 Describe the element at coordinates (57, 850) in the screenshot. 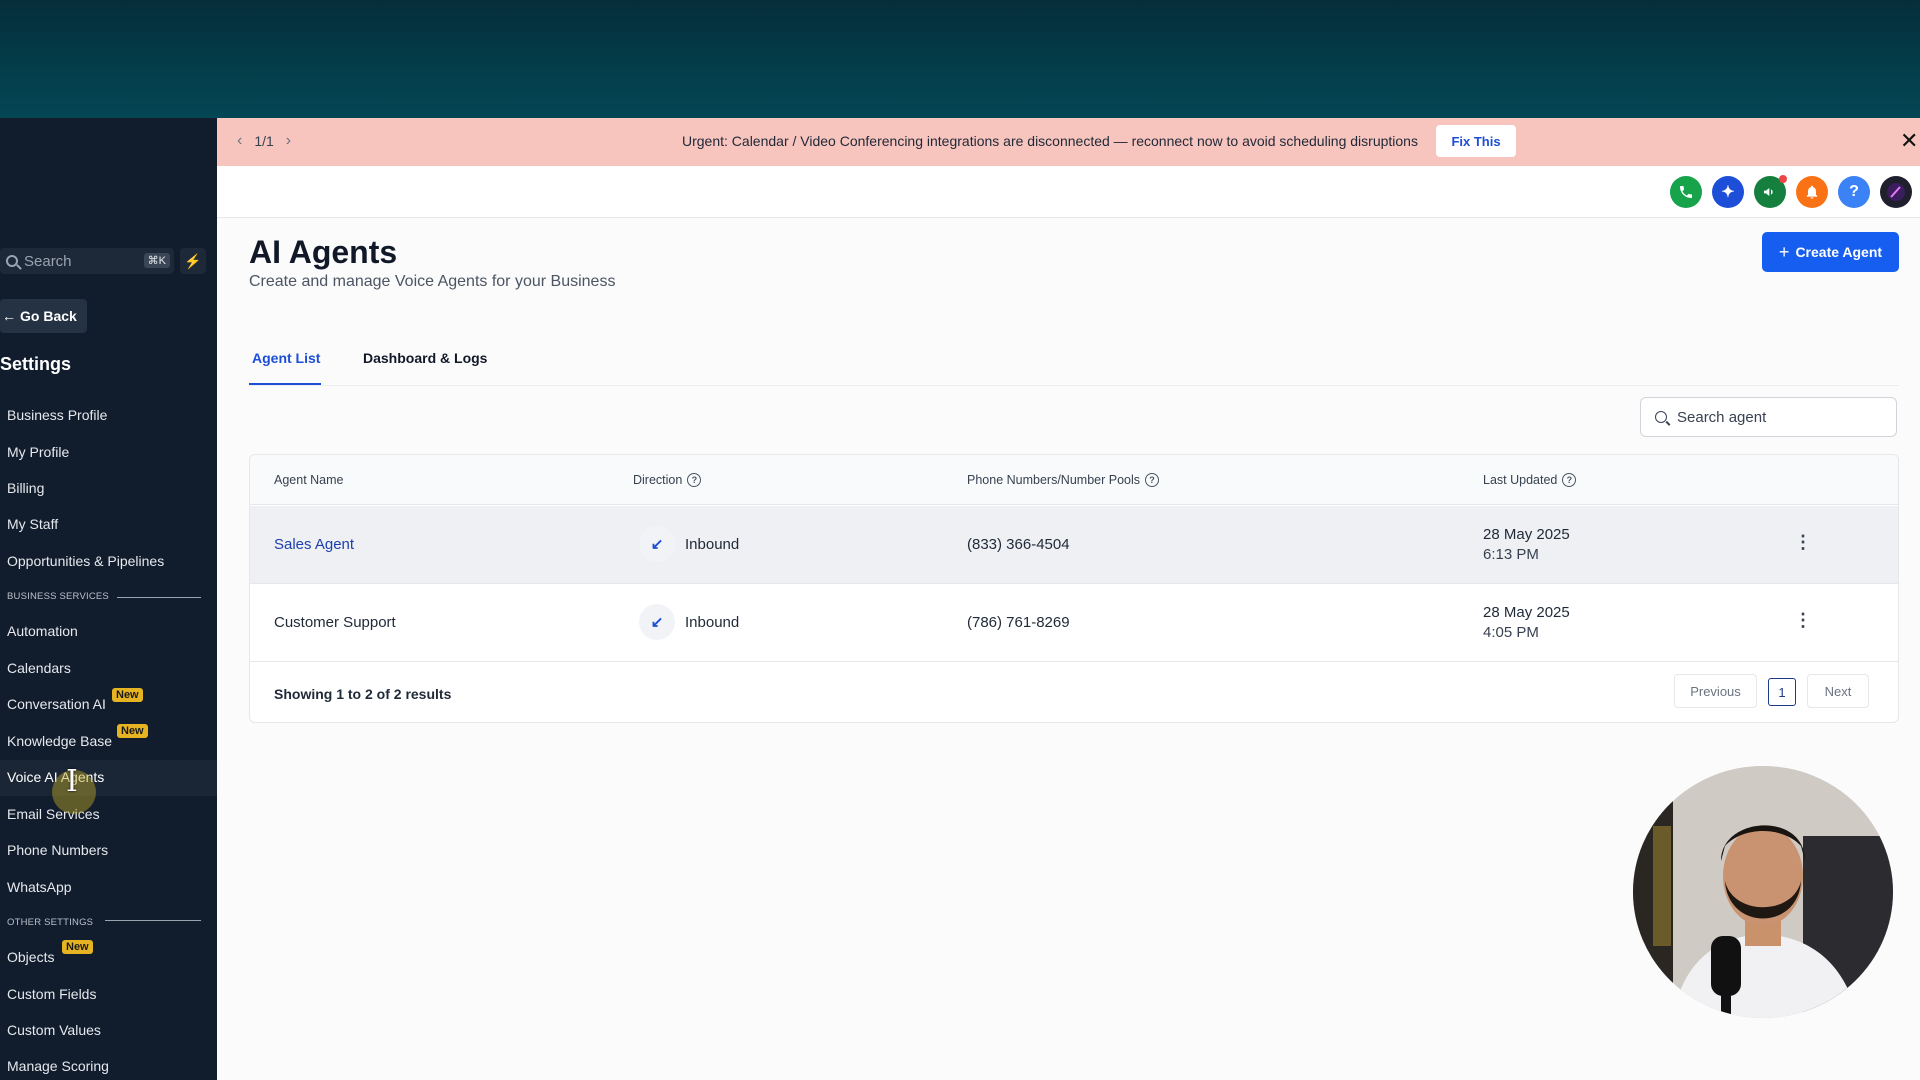

I see `sidebar-item-phone-numbers: Phone Numbers` at that location.